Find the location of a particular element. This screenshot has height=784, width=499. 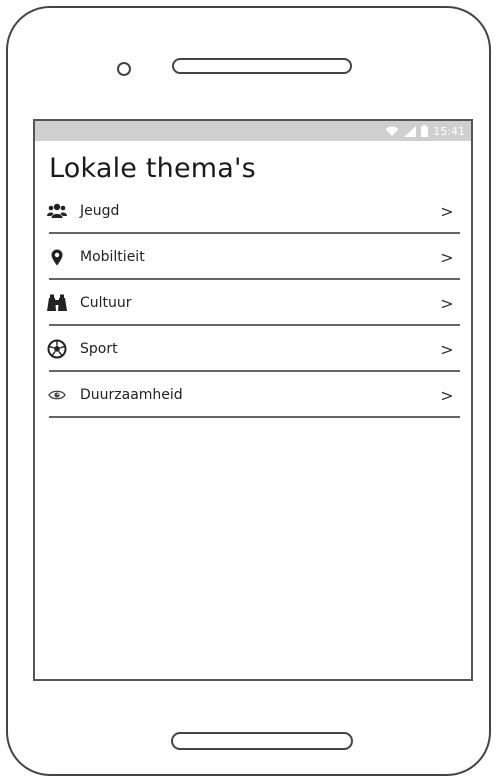

map-marker-icon is located at coordinates (57, 257).